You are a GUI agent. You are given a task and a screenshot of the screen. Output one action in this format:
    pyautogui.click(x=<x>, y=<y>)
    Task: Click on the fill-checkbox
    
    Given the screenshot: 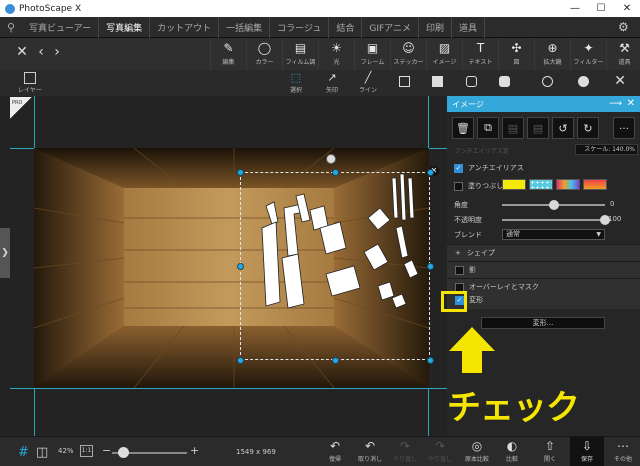 What is the action you would take?
    pyautogui.click(x=458, y=186)
    